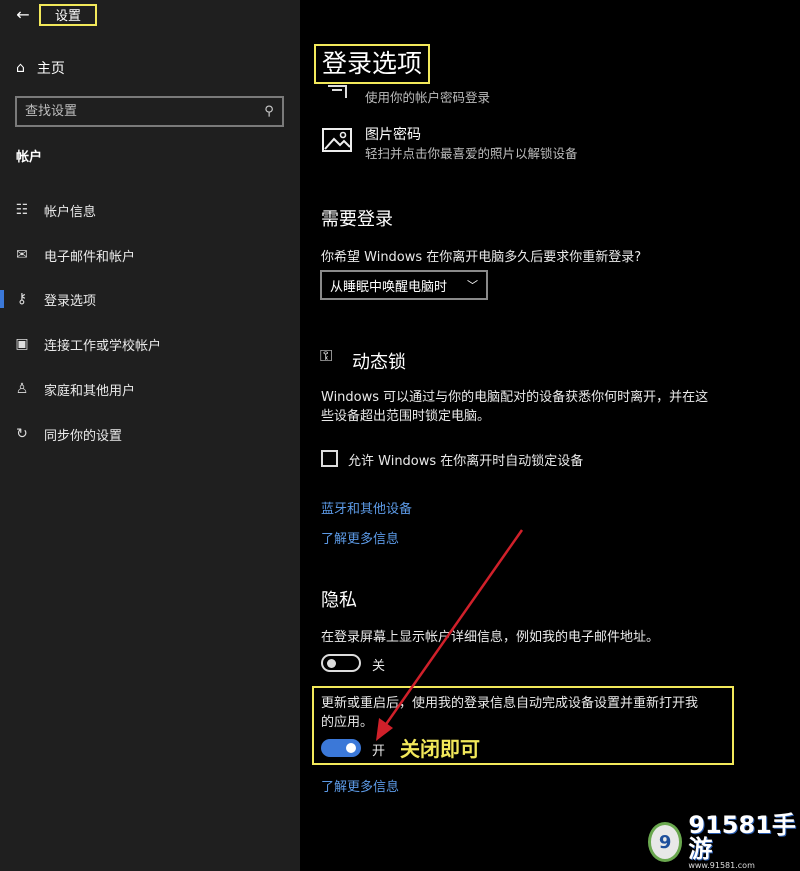 Image resolution: width=800 pixels, height=871 pixels. Describe the element at coordinates (339, 600) in the screenshot. I see `privacy-heading: 隐私` at that location.